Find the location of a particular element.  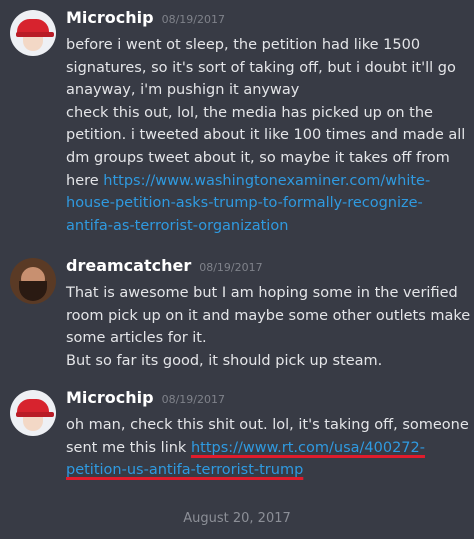

message-line: some articles for it. is located at coordinates (264, 338).